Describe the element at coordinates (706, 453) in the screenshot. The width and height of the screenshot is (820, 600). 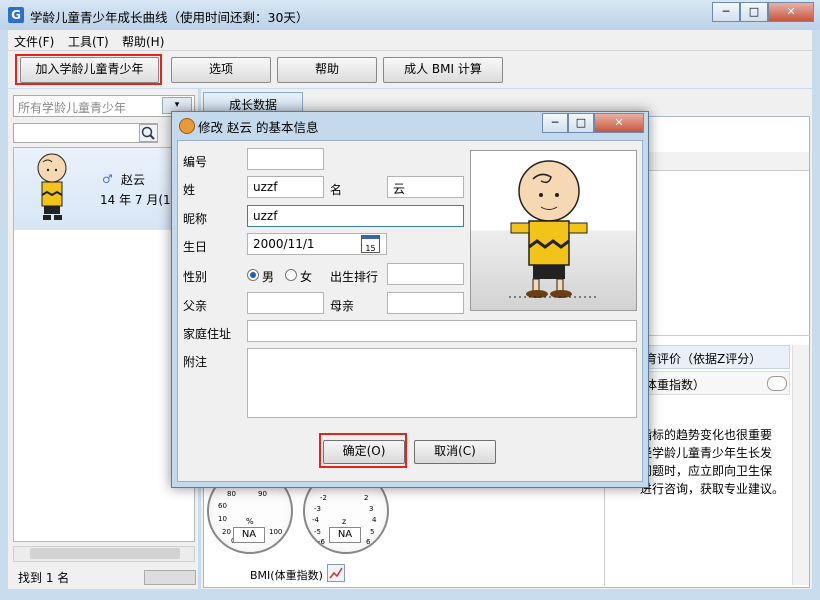
I see `desc-line: 经学龄儿童青少年生长发` at that location.